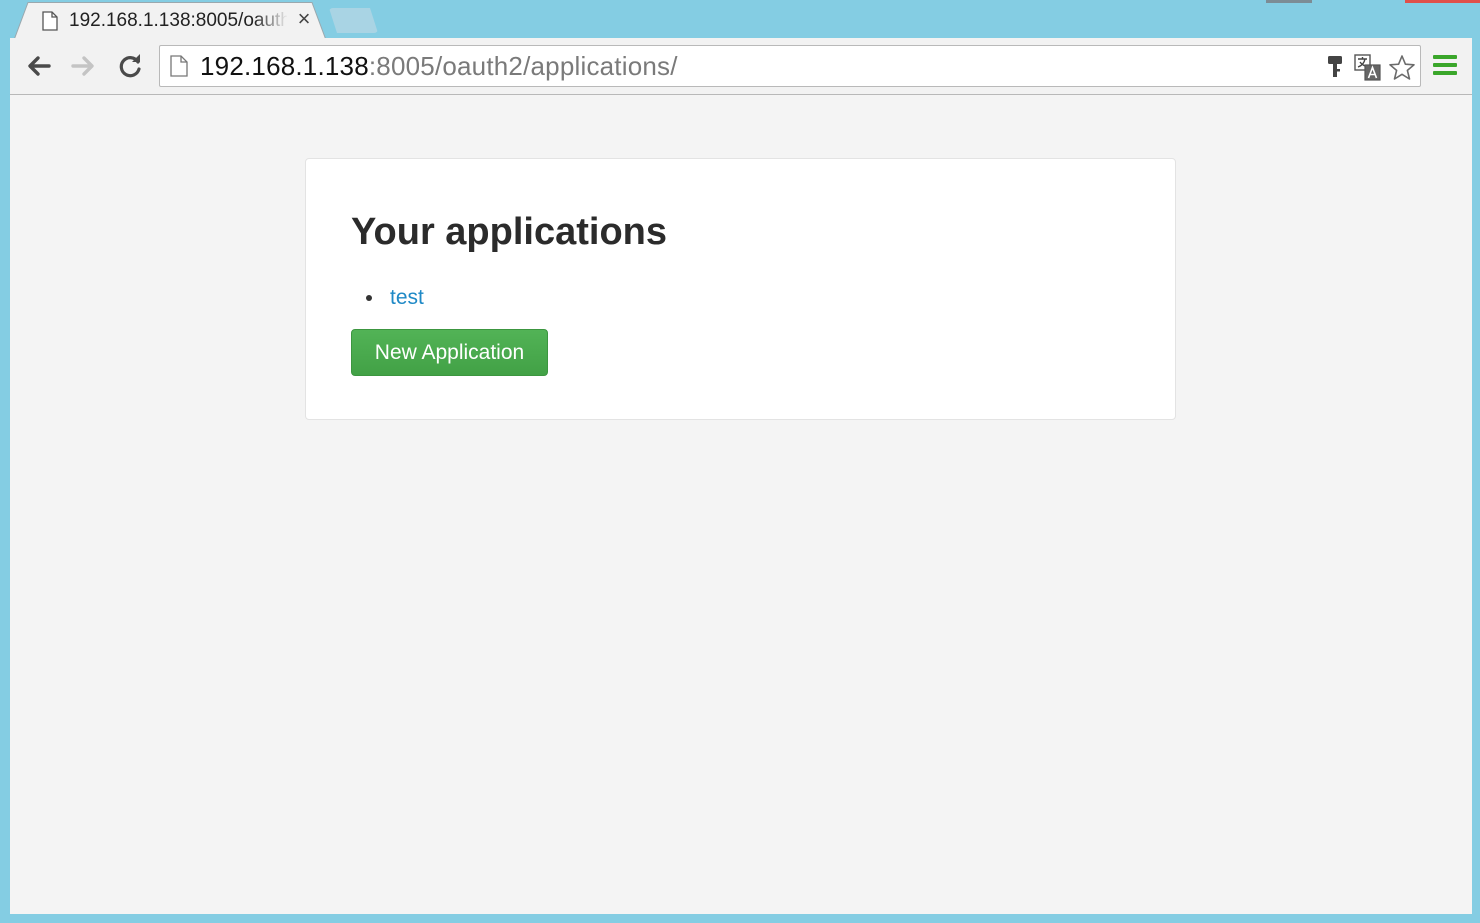  I want to click on reload-icon, so click(130, 66).